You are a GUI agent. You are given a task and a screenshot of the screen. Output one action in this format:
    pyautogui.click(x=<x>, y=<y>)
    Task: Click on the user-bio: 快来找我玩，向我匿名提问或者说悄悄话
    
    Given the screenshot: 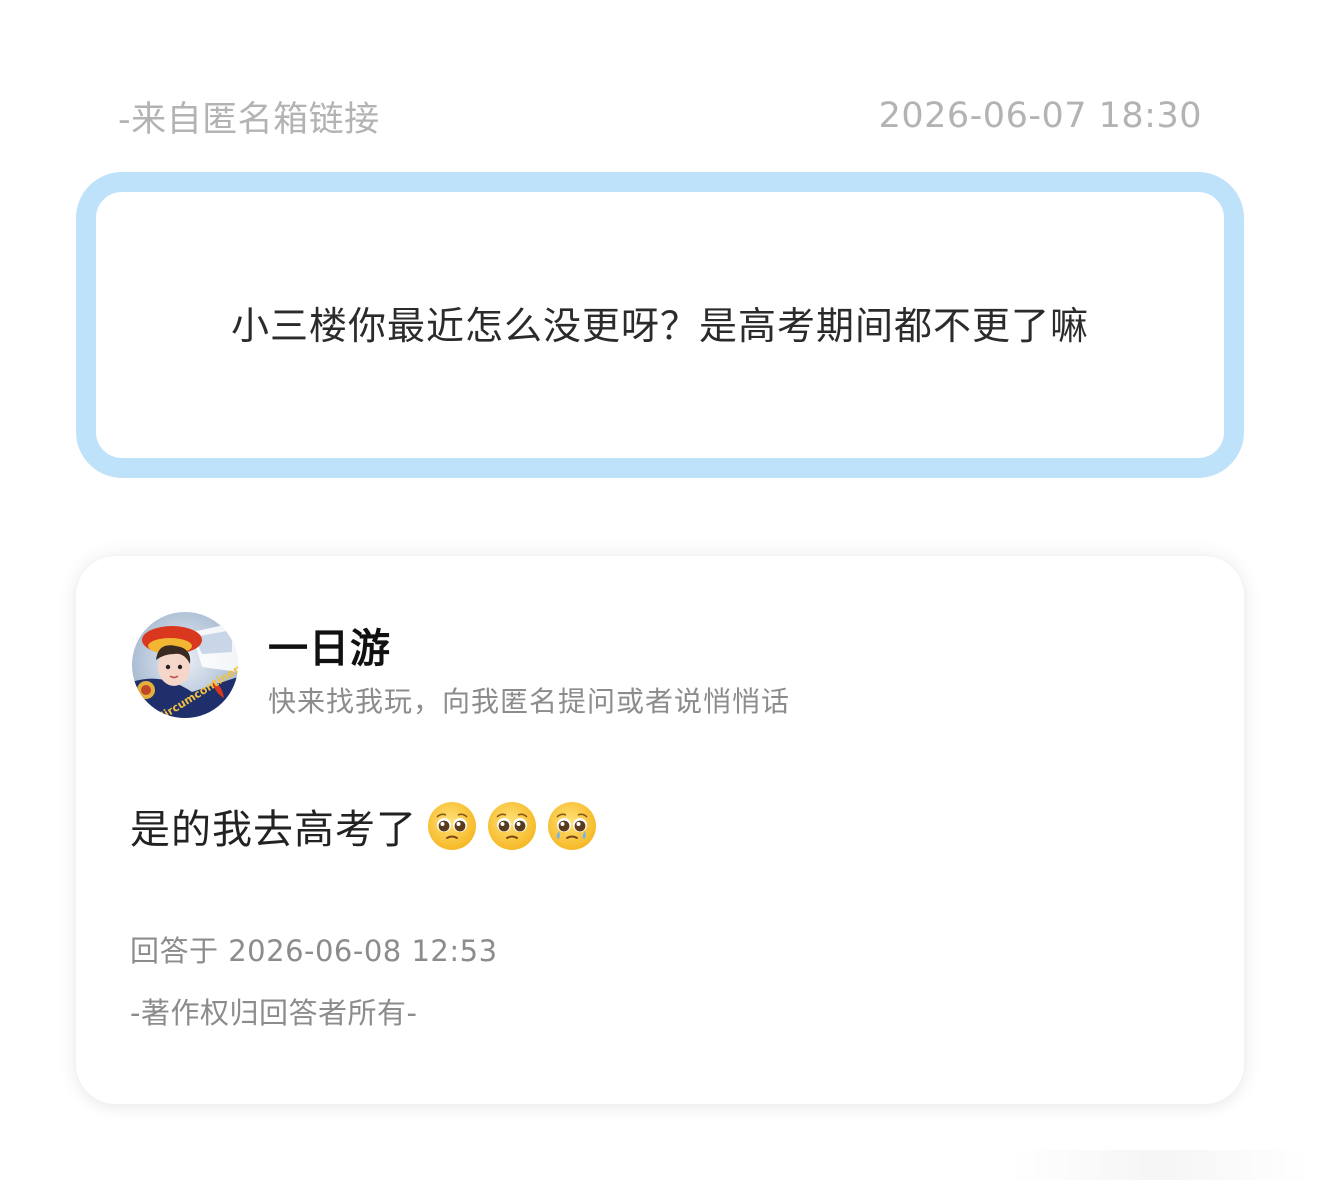 What is the action you would take?
    pyautogui.click(x=529, y=701)
    